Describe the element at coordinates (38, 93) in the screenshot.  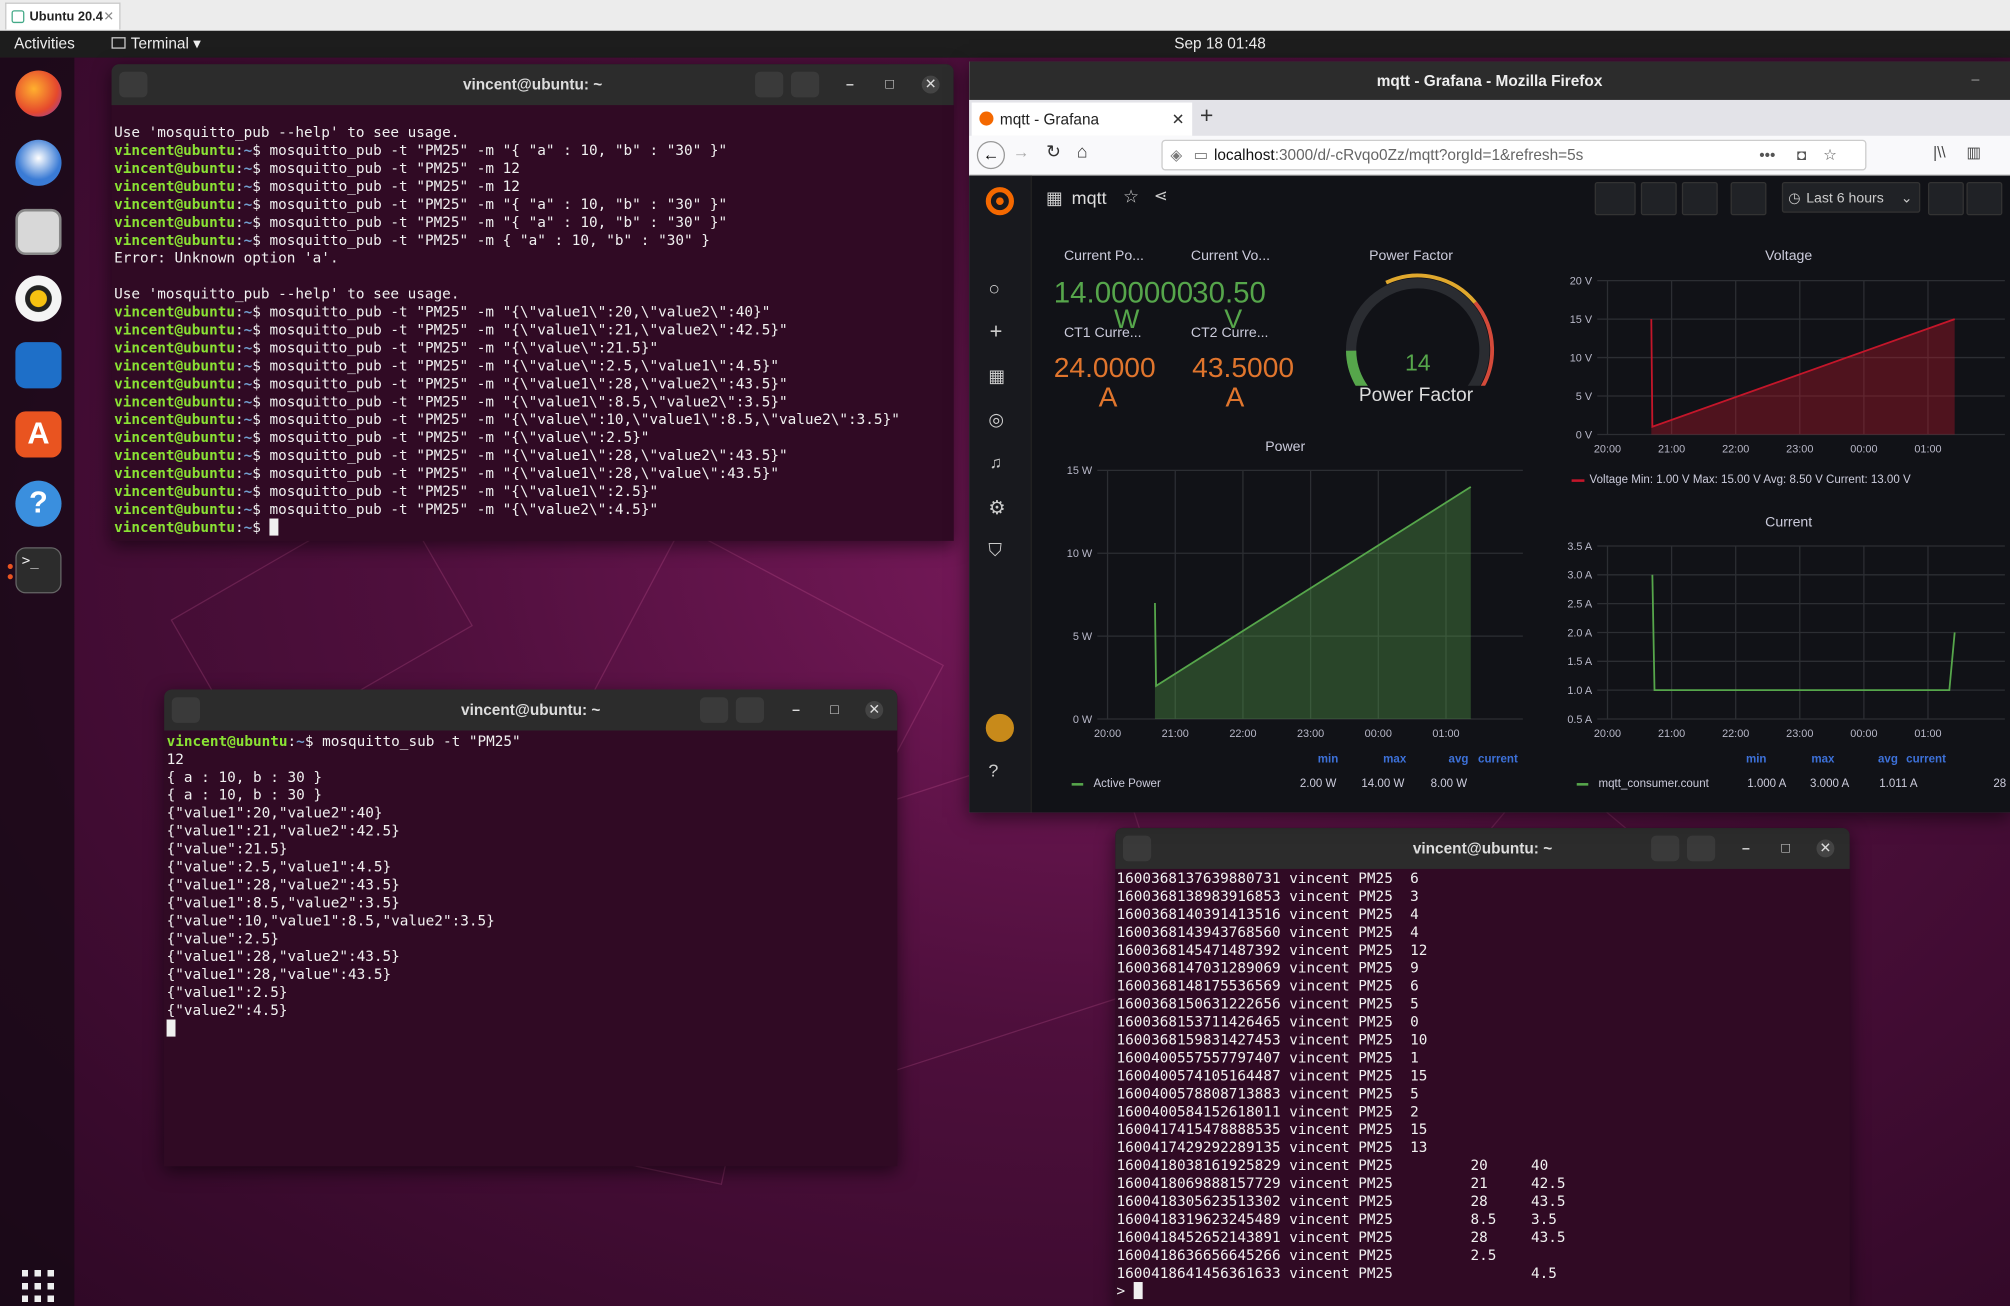
I see `firefox-icon` at that location.